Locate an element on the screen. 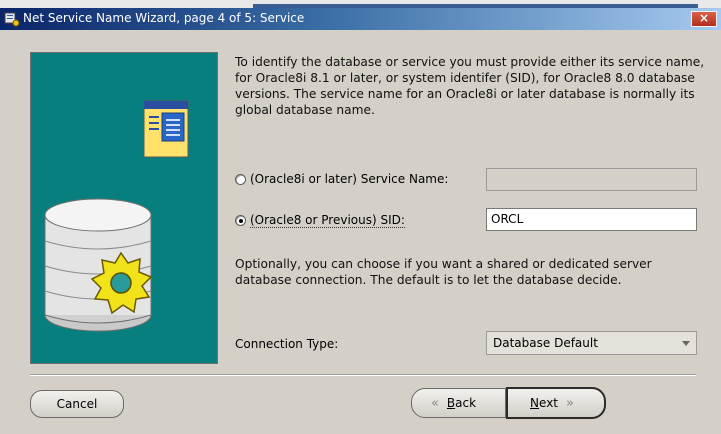 The height and width of the screenshot is (434, 721). sid-field: ORCL is located at coordinates (591, 219).